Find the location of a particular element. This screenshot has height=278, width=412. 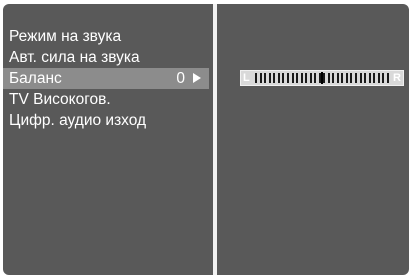

menu-item-balance: Баланс 0 is located at coordinates (106, 78).